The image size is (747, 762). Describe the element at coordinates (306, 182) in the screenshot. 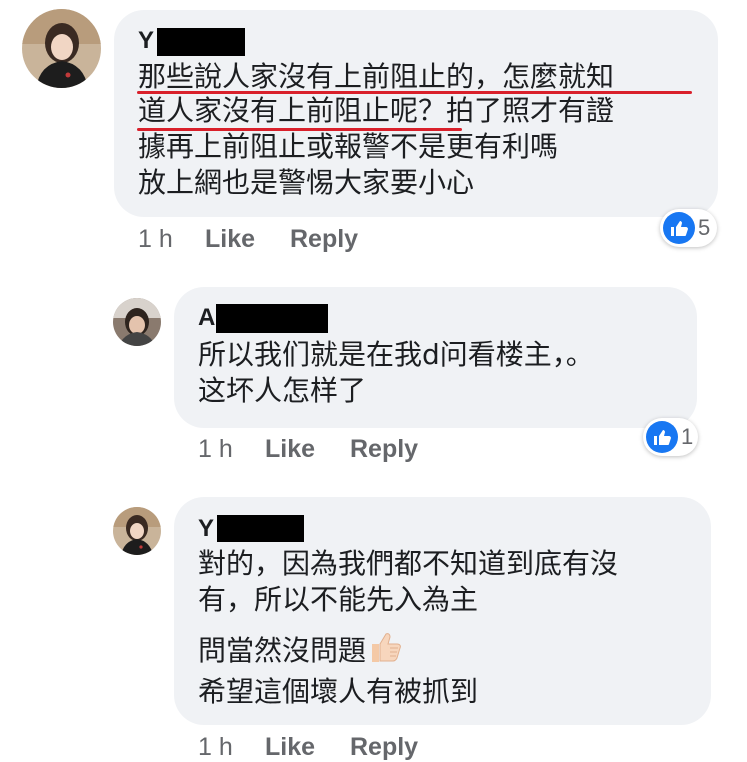

I see `comment-text-line: 放上網也是警惕大家要小心` at that location.